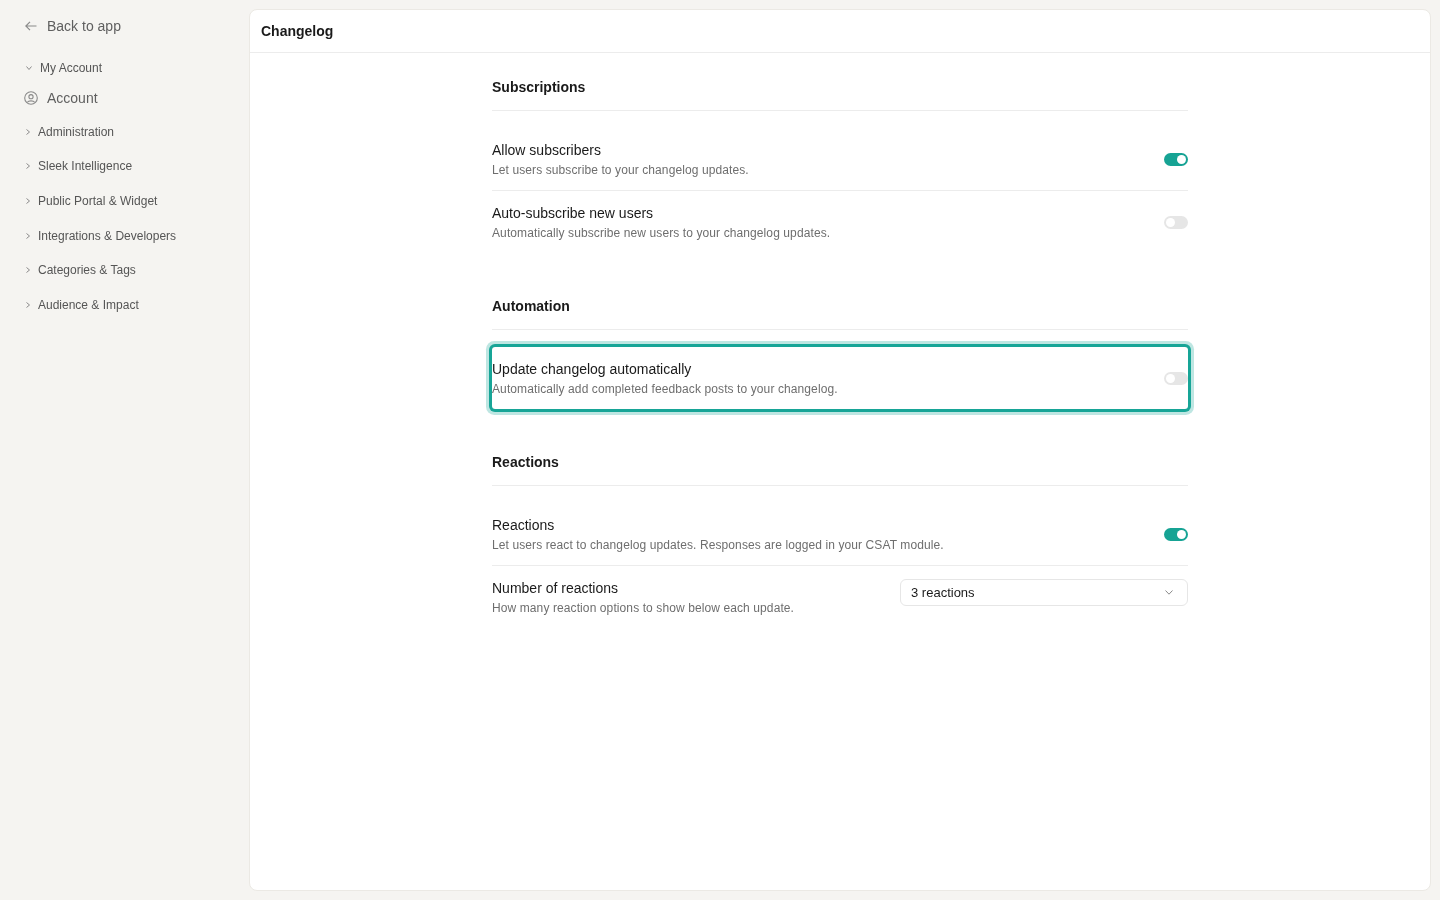  What do you see at coordinates (73, 26) in the screenshot?
I see `back-link: Back to app` at bounding box center [73, 26].